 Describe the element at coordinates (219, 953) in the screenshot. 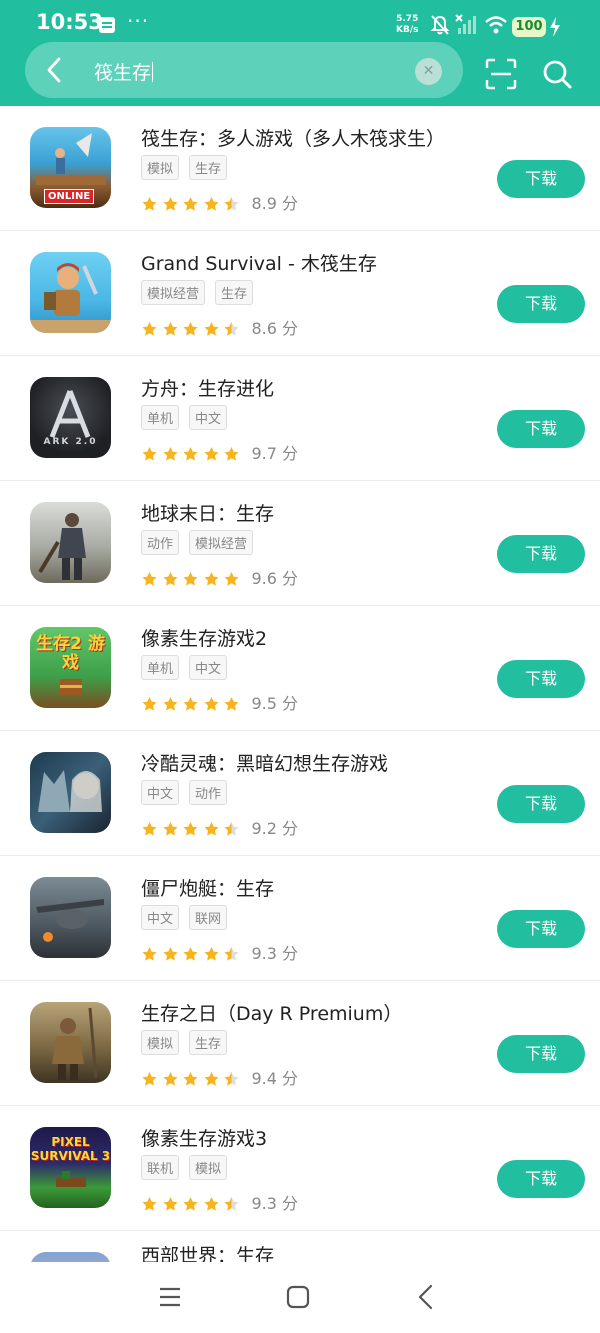

I see `rating: 9.3 分` at that location.